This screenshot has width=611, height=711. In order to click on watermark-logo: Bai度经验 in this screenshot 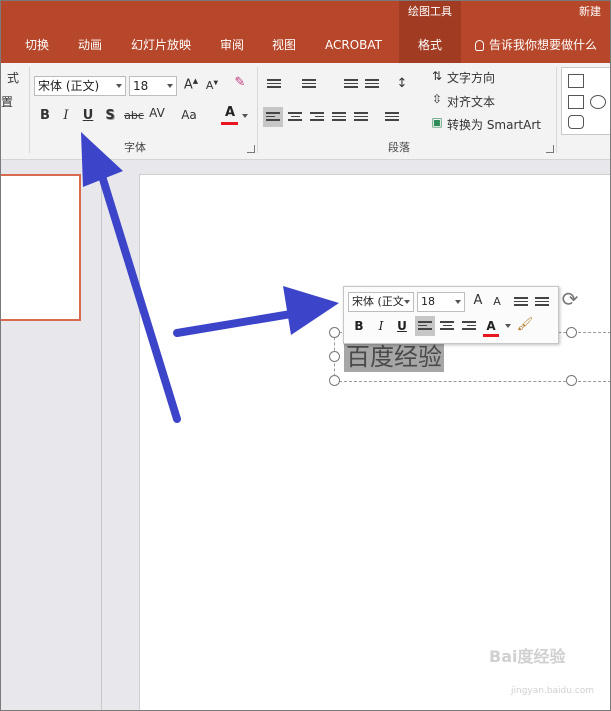, I will do `click(527, 656)`.